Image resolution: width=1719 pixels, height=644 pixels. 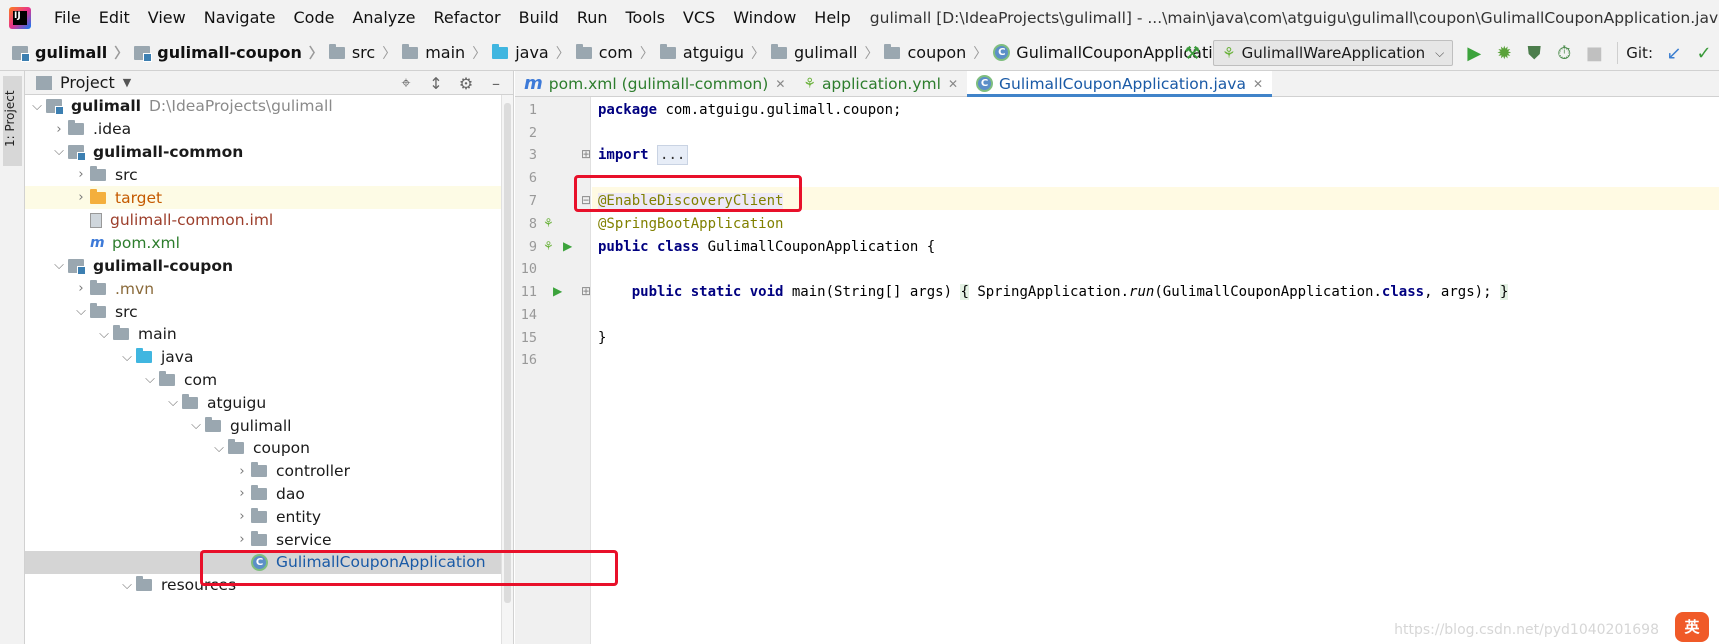 What do you see at coordinates (167, 17) in the screenshot?
I see `menu-view: View` at bounding box center [167, 17].